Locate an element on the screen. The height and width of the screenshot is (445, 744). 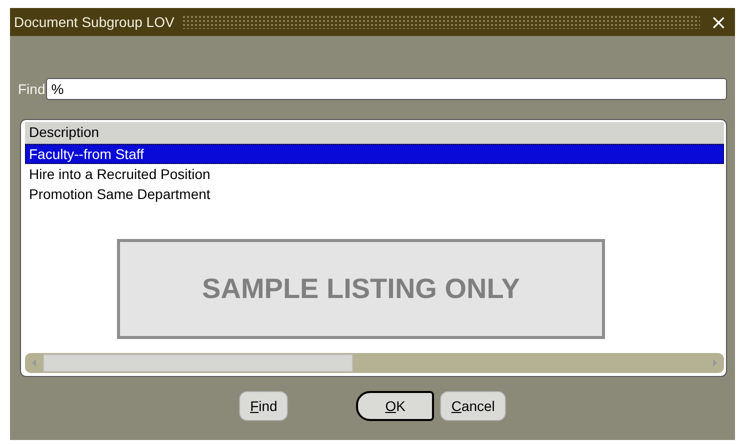
find-field: % is located at coordinates (386, 89).